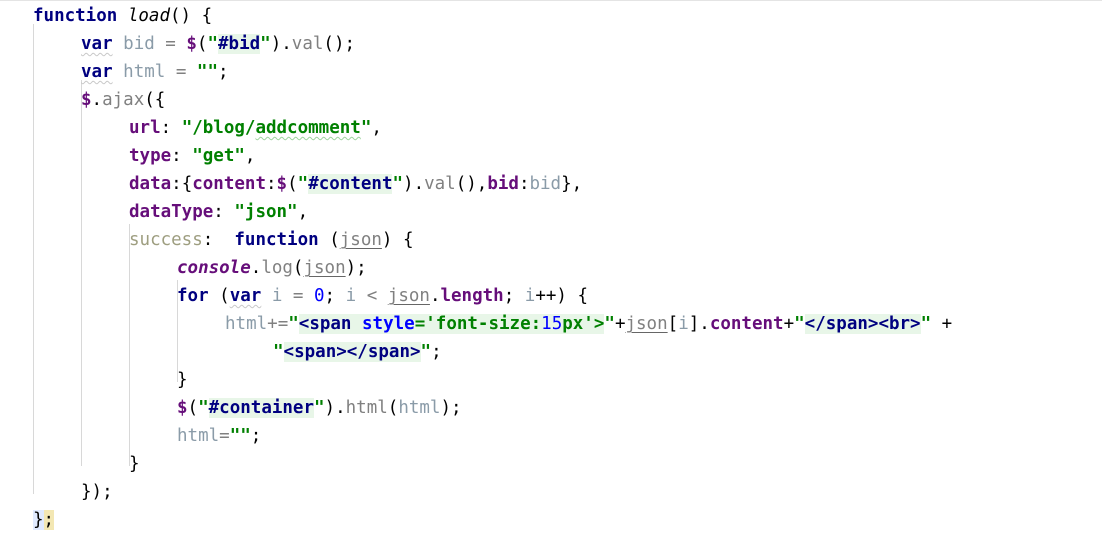 This screenshot has width=1102, height=540. I want to click on code-line-19: };, so click(27, 520).